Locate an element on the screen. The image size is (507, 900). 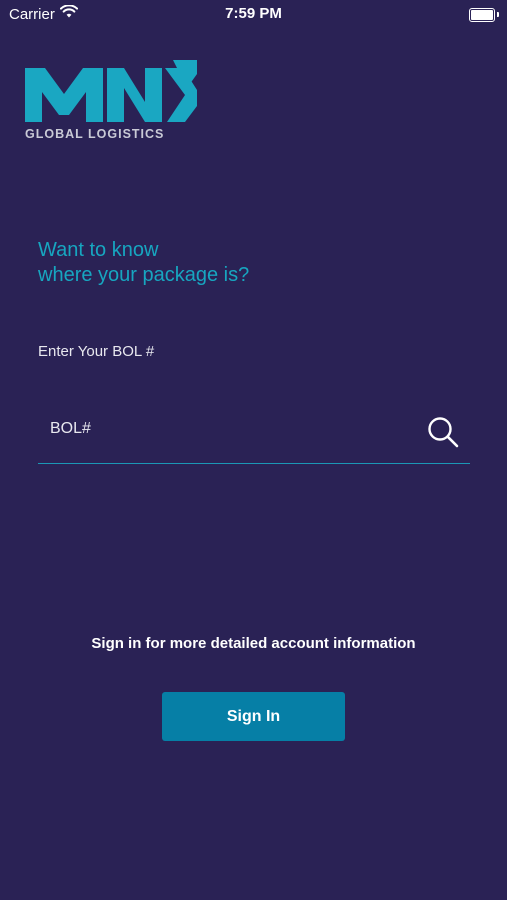
headline-line-1: Want to know is located at coordinates (98, 250).